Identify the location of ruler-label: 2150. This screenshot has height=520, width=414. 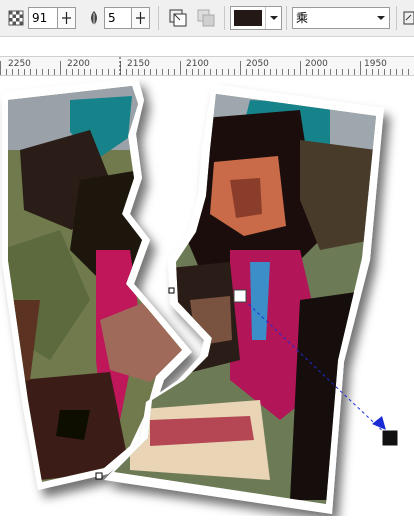
(138, 64).